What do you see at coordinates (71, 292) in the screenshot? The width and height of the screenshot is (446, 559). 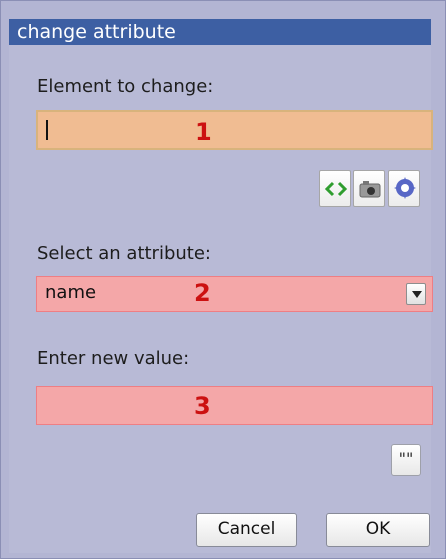 I see `attribute-selected-value: name` at bounding box center [71, 292].